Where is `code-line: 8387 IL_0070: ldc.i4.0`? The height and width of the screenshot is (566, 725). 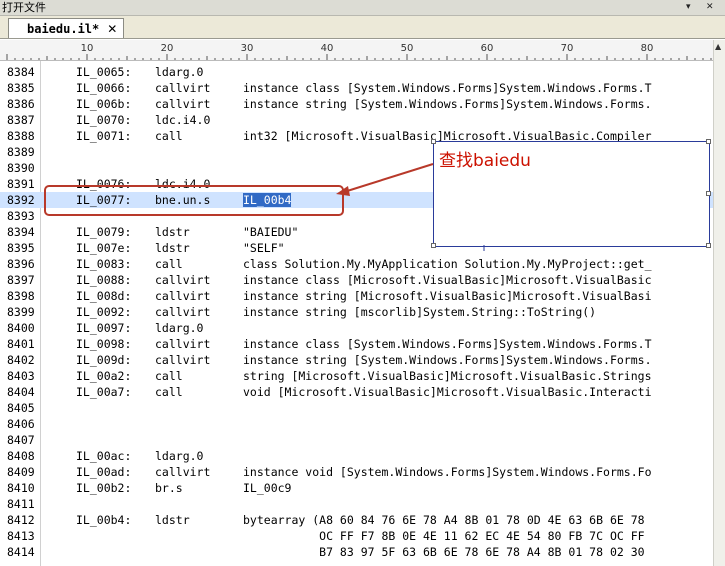 code-line: 8387 IL_0070: ldc.i4.0 is located at coordinates (356, 120).